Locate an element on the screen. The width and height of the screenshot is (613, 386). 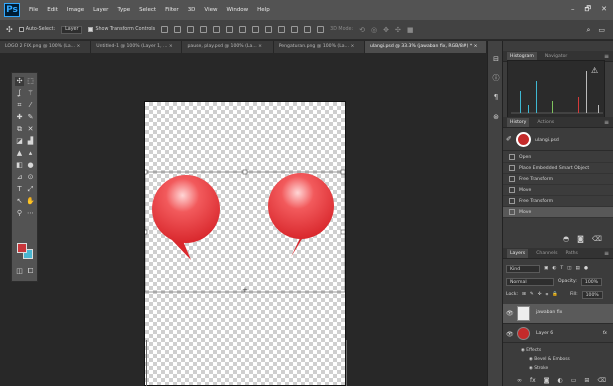
marquee-tool-icon: ⬚ is located at coordinates (30, 81).